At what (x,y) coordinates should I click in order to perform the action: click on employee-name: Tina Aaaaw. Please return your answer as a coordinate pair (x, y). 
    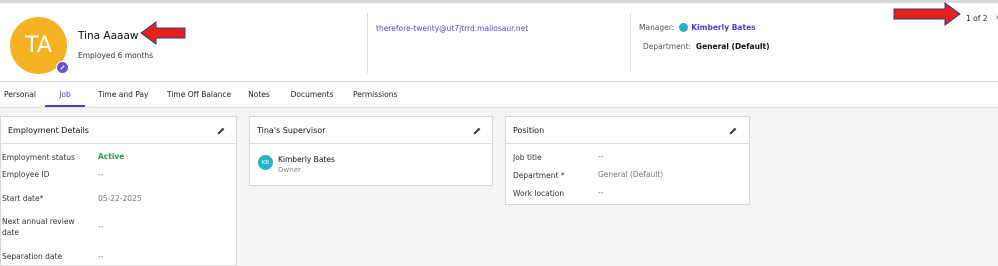
    Looking at the image, I should click on (108, 36).